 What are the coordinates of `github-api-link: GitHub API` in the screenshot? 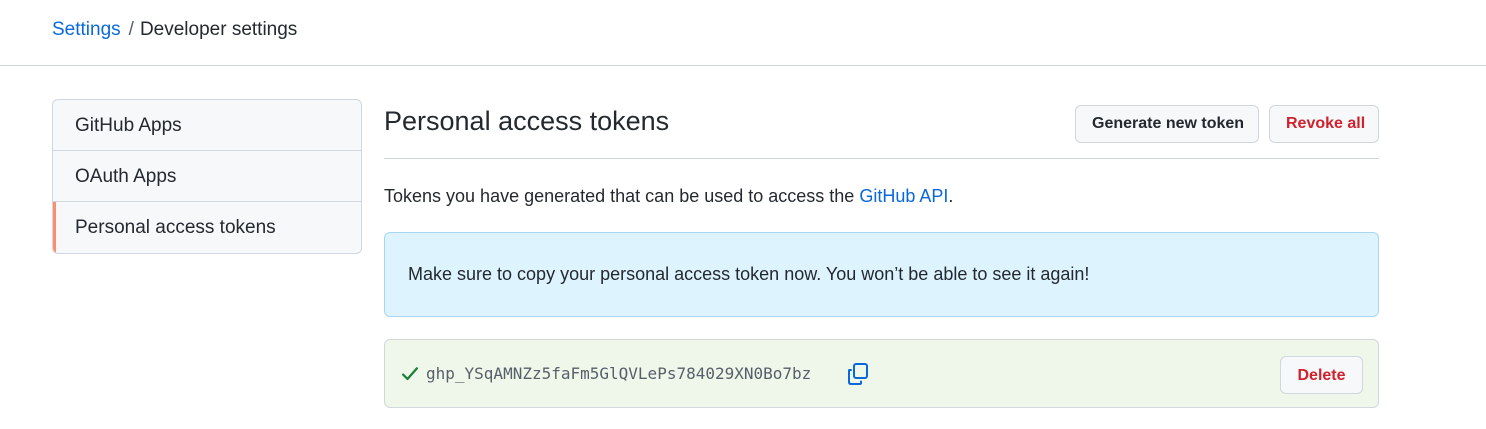 It's located at (903, 196).